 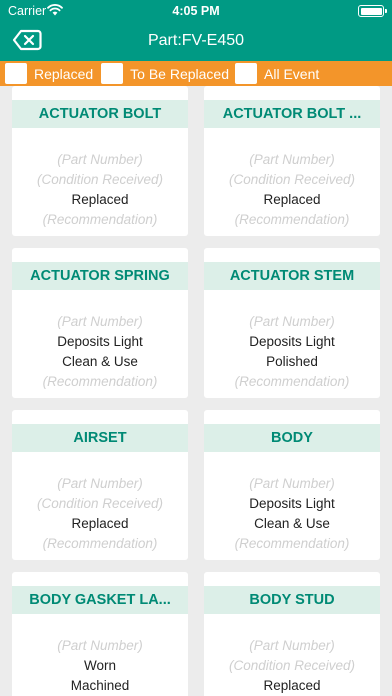 I want to click on filter-to-be-replaced: To Be Replaced, so click(x=165, y=73).